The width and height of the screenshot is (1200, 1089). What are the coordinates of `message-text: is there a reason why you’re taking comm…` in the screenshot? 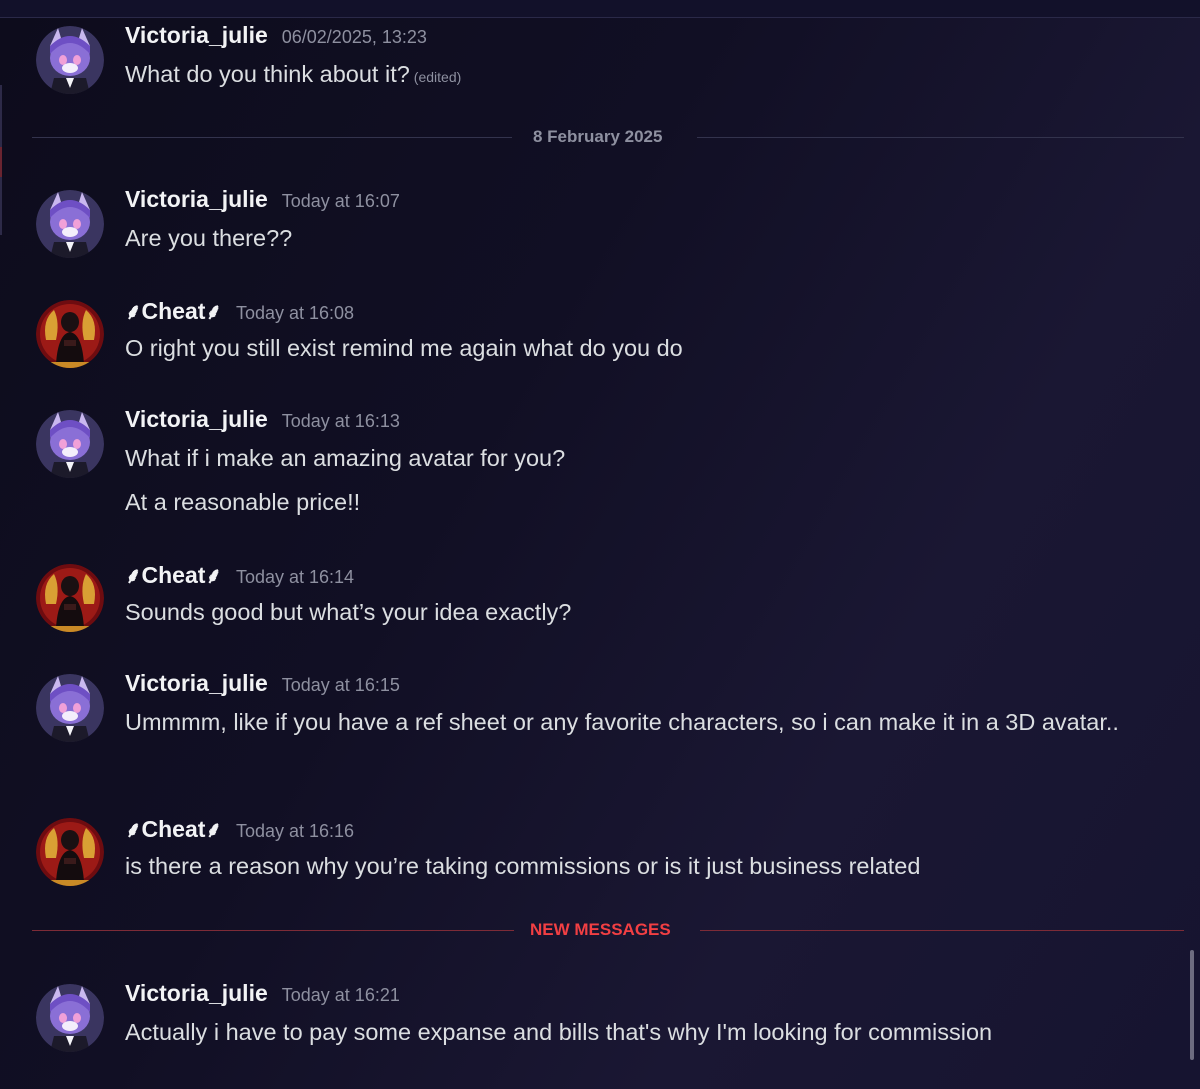 It's located at (523, 866).